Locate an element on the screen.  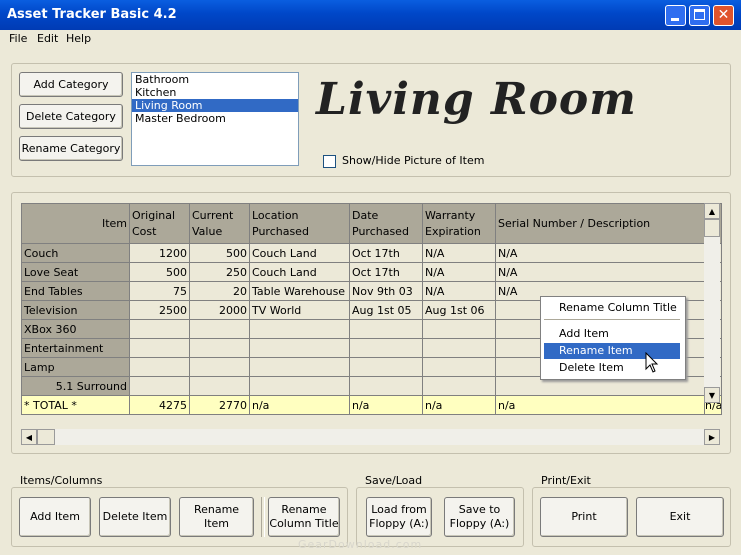
category-item: Kitchen is located at coordinates (215, 92).